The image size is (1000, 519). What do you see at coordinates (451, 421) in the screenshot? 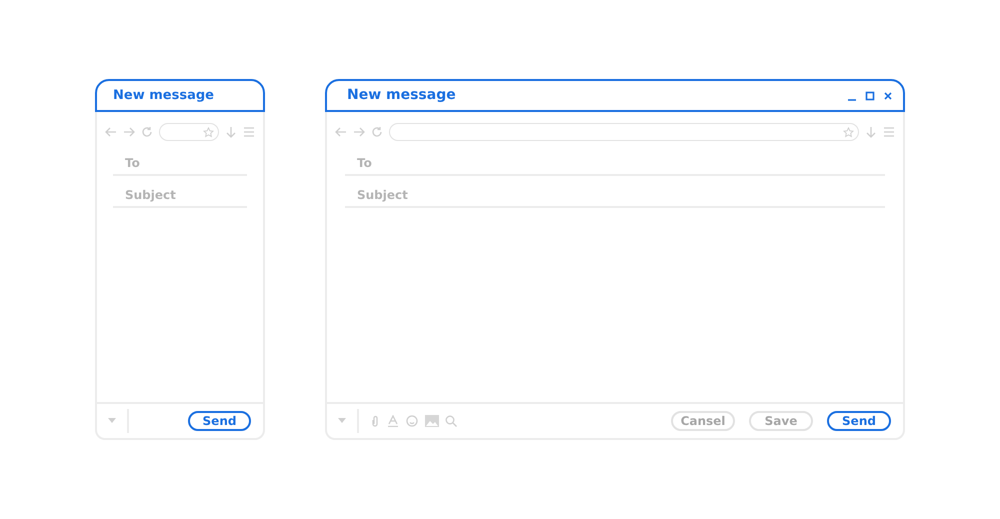
I see `search-icon` at bounding box center [451, 421].